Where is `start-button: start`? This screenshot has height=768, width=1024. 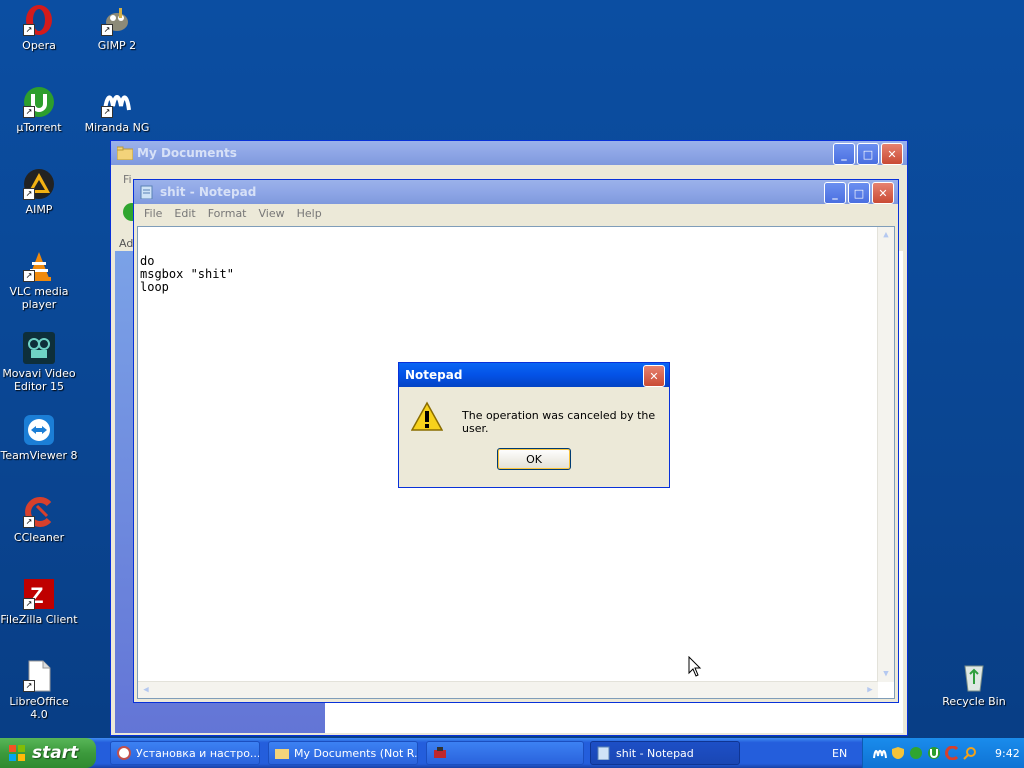
start-button: start is located at coordinates (48, 753).